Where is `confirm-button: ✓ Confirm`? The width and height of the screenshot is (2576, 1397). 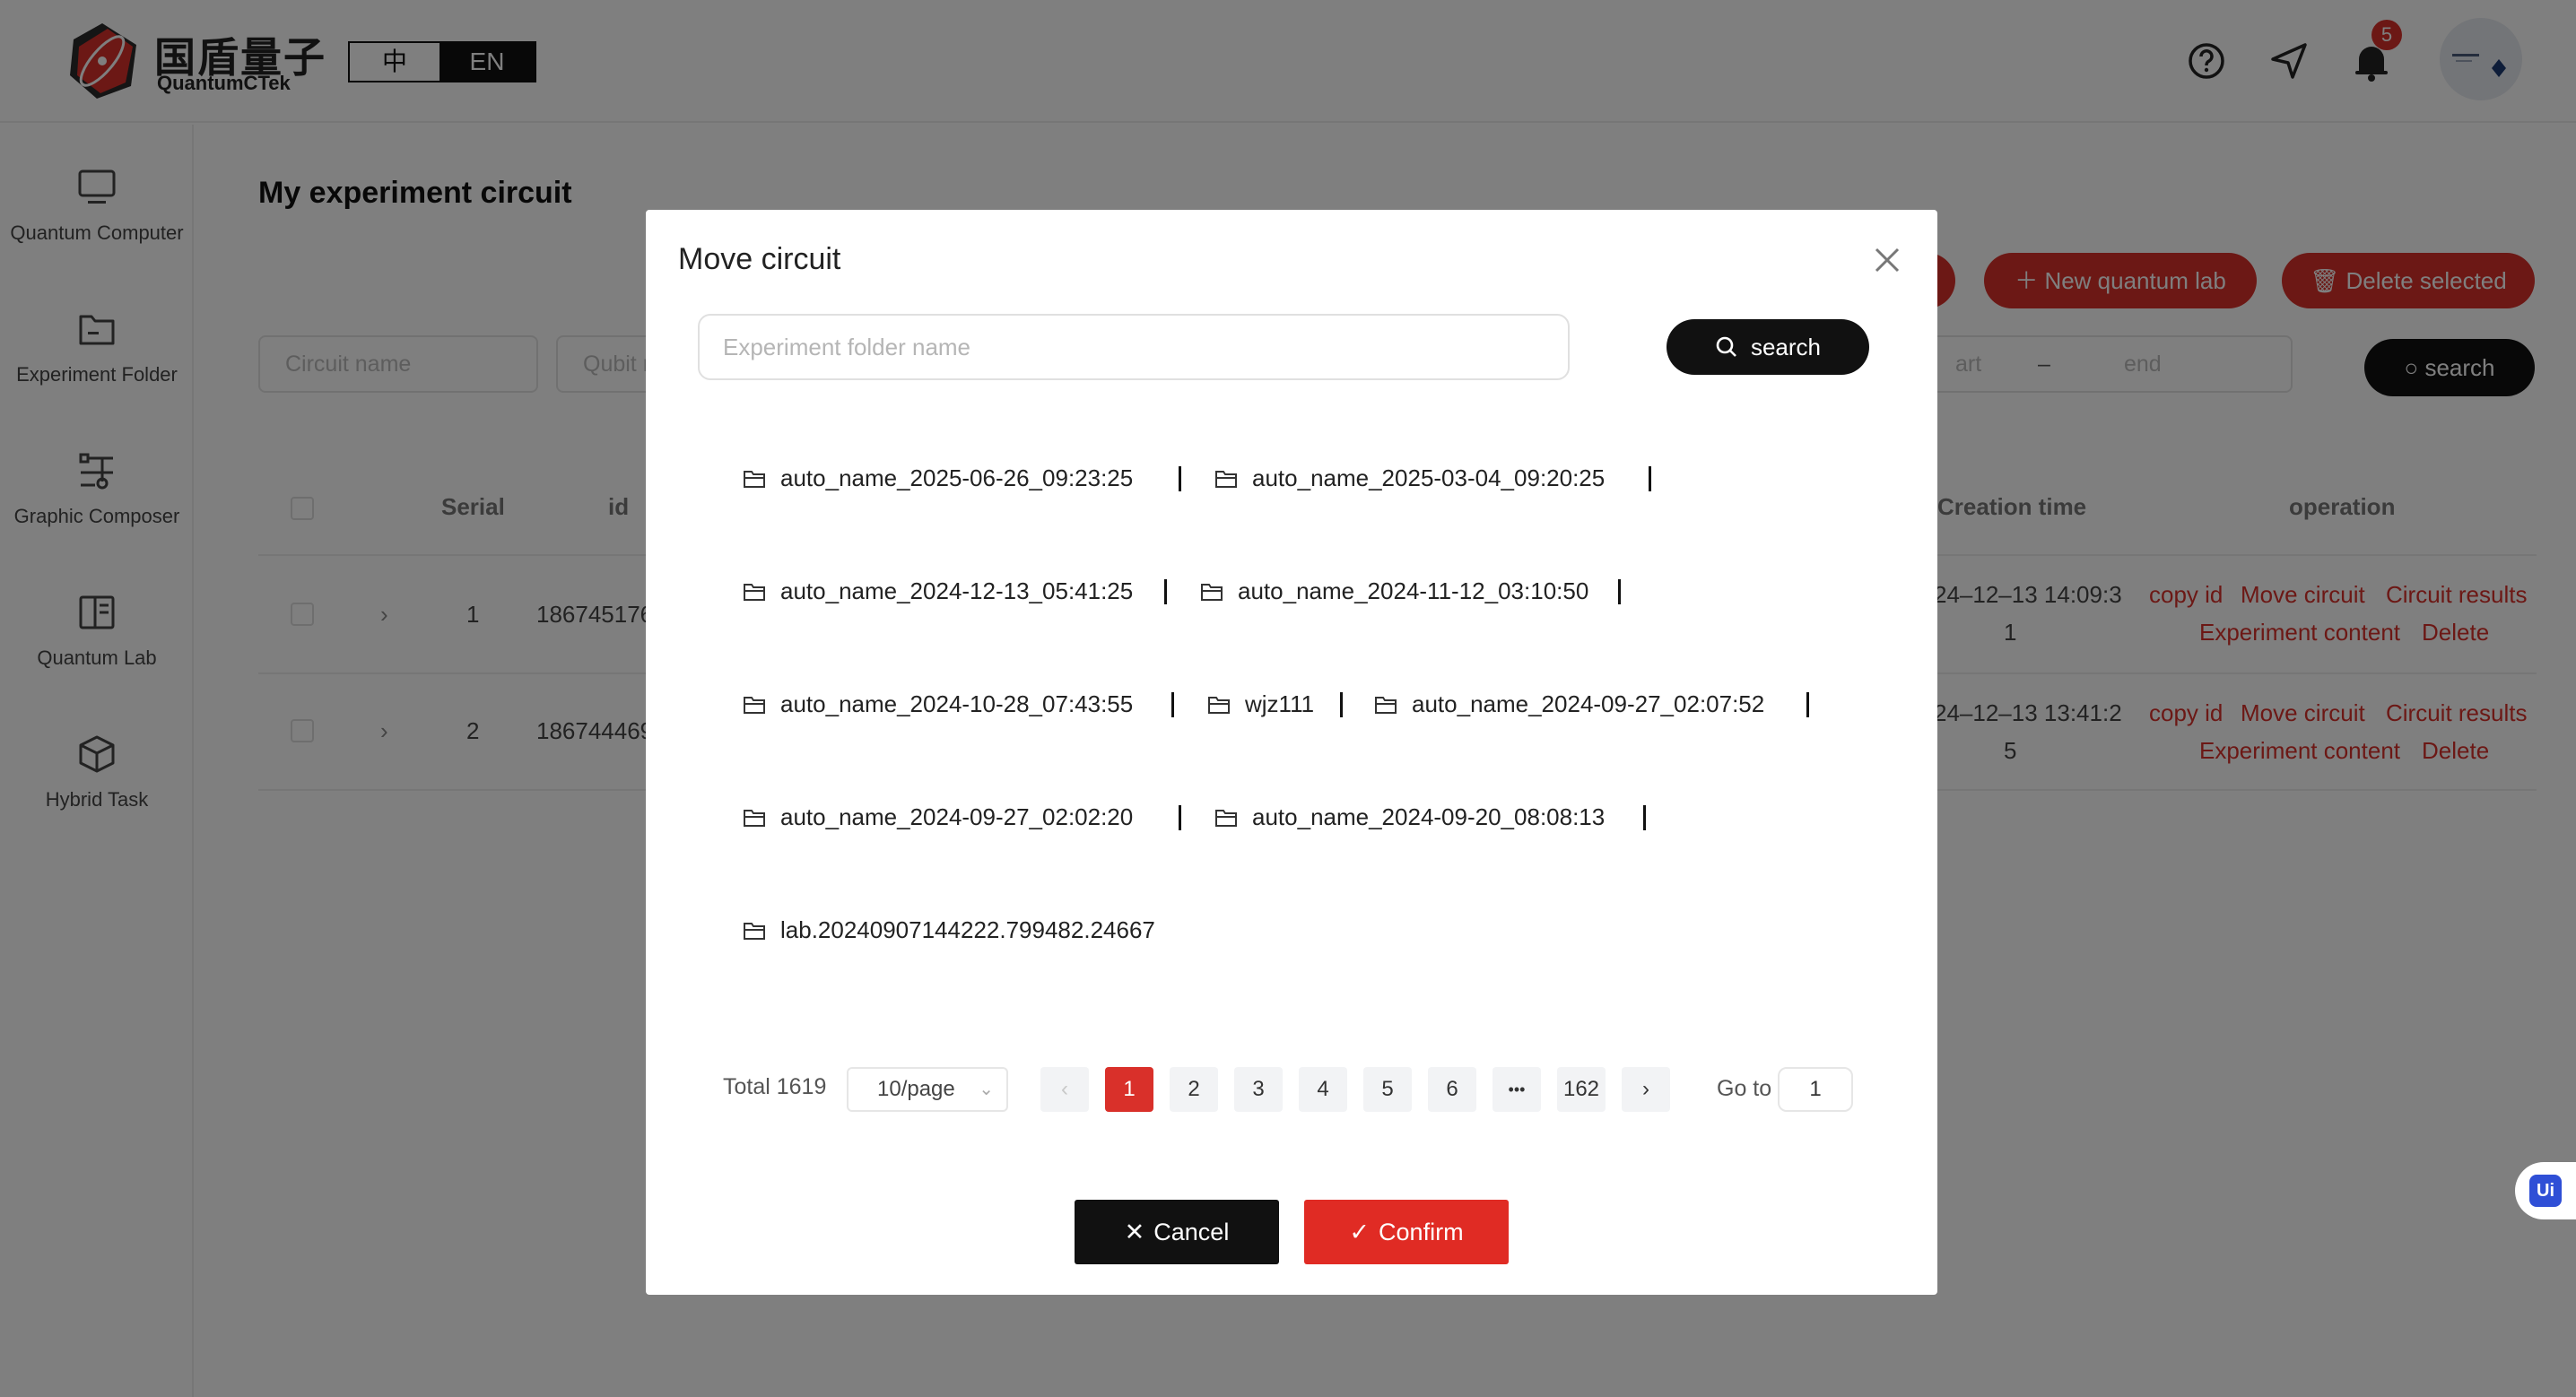
confirm-button: ✓ Confirm is located at coordinates (1406, 1232).